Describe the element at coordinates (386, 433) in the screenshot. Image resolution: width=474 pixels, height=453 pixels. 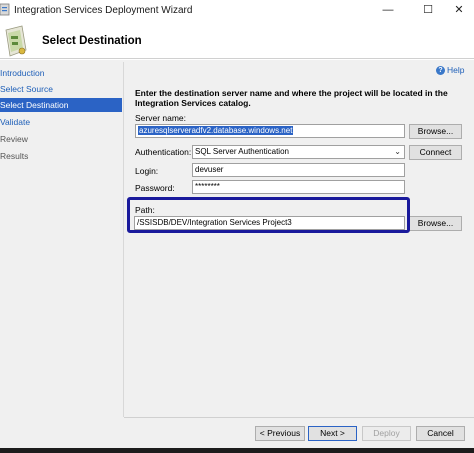
I see `deploy-button: Deploy` at that location.